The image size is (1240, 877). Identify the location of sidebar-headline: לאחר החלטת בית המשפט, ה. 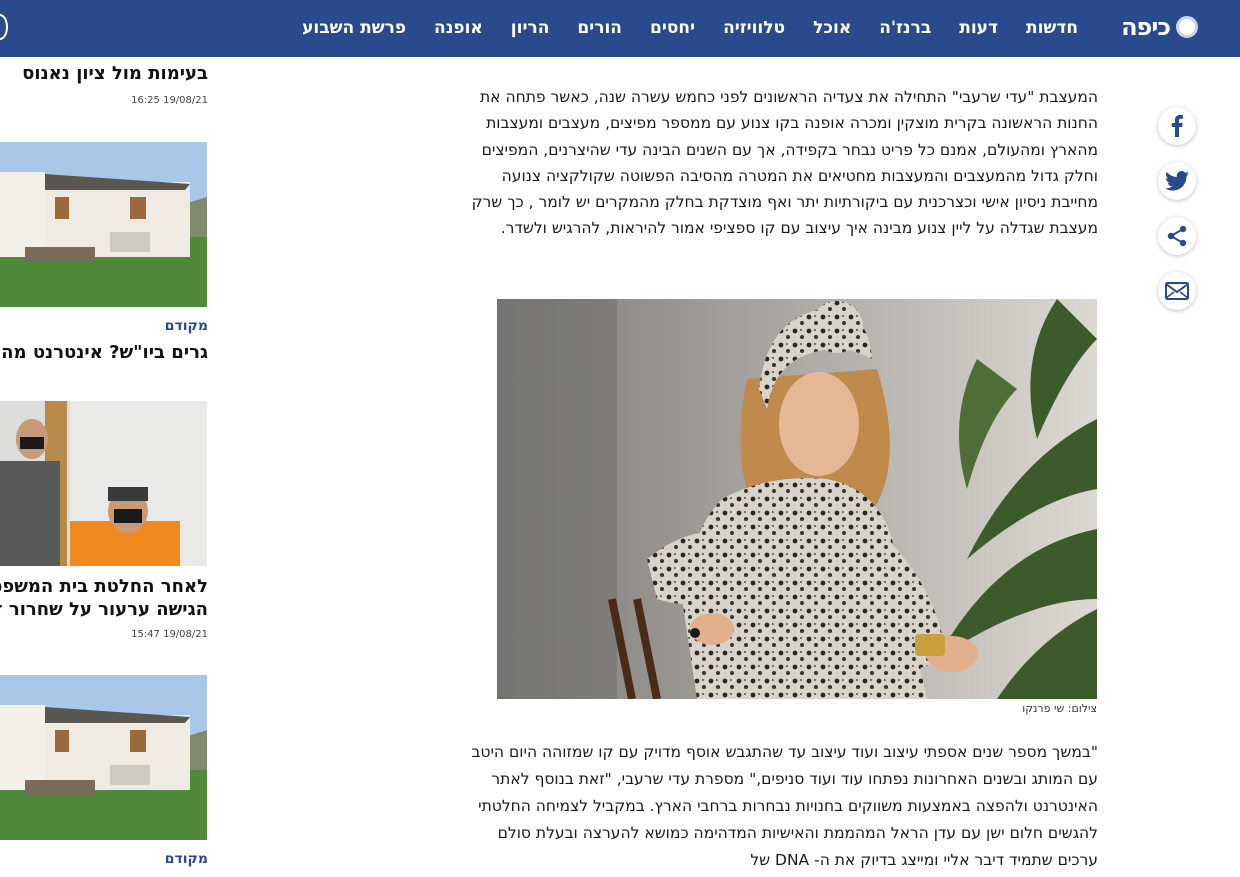
(104, 587).